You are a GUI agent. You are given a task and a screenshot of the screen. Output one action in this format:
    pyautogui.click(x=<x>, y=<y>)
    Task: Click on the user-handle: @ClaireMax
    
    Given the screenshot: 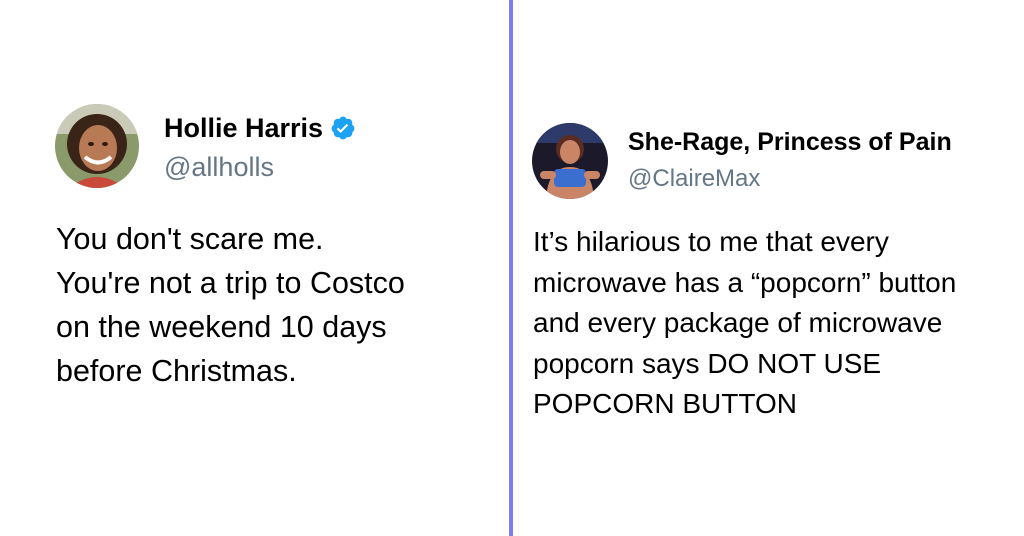 What is the action you would take?
    pyautogui.click(x=694, y=179)
    